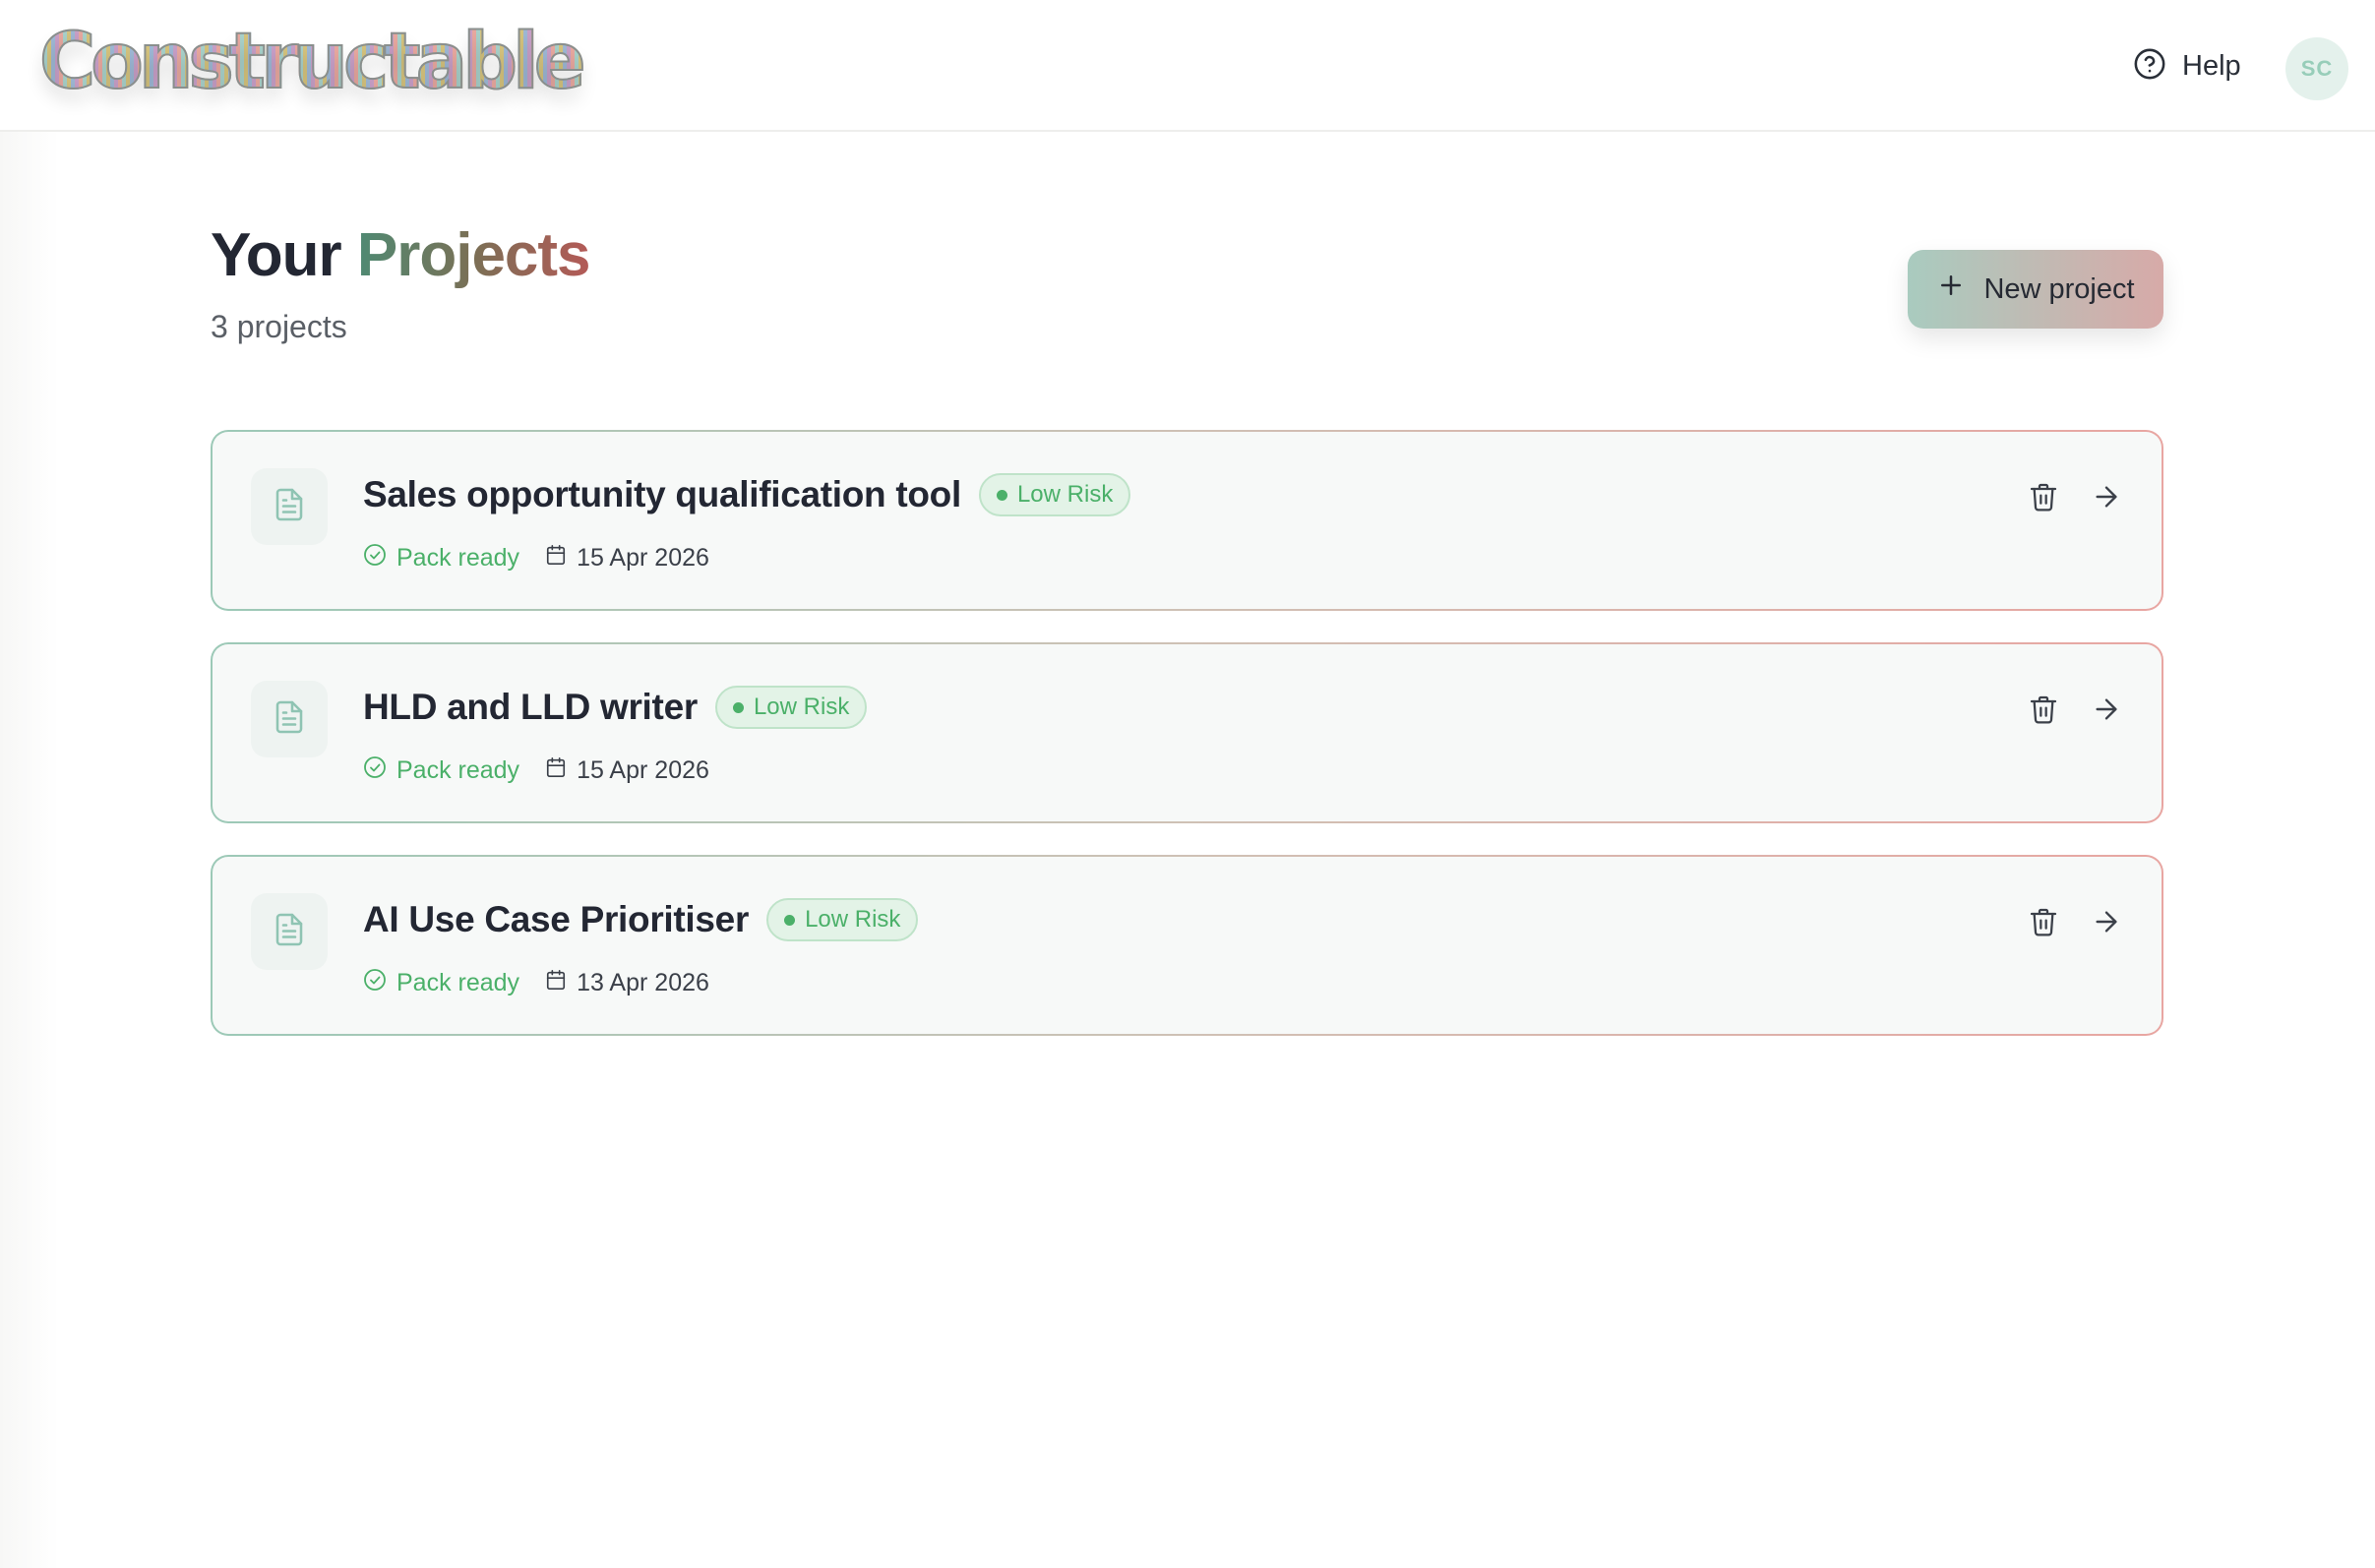  Describe the element at coordinates (643, 982) in the screenshot. I see `date-label: 13 Apr 2026` at that location.